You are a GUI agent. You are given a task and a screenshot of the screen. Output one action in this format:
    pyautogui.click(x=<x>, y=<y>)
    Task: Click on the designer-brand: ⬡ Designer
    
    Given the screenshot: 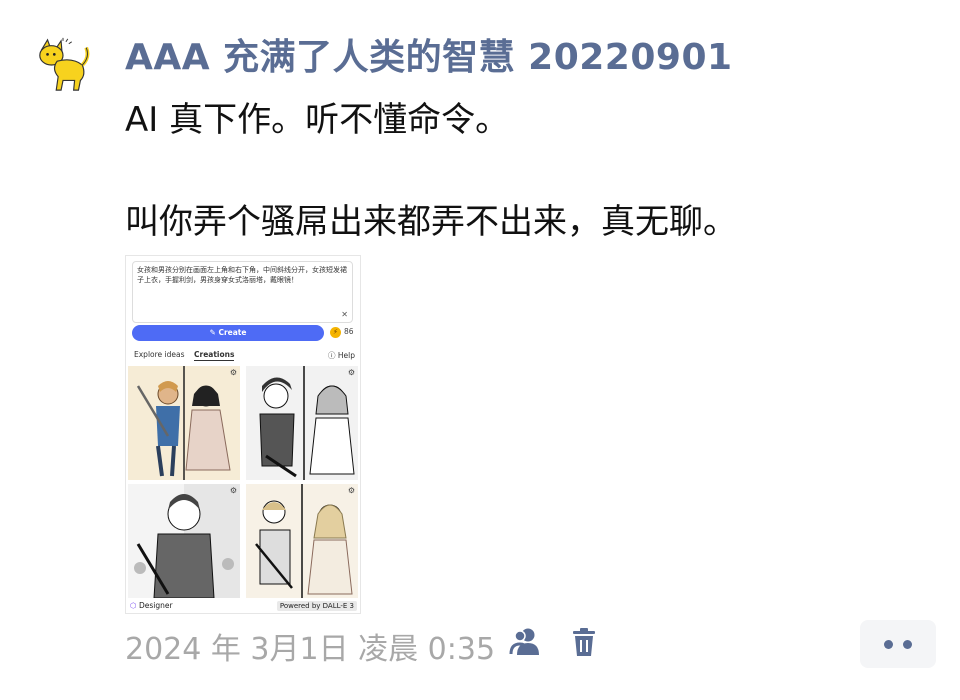 What is the action you would take?
    pyautogui.click(x=151, y=605)
    